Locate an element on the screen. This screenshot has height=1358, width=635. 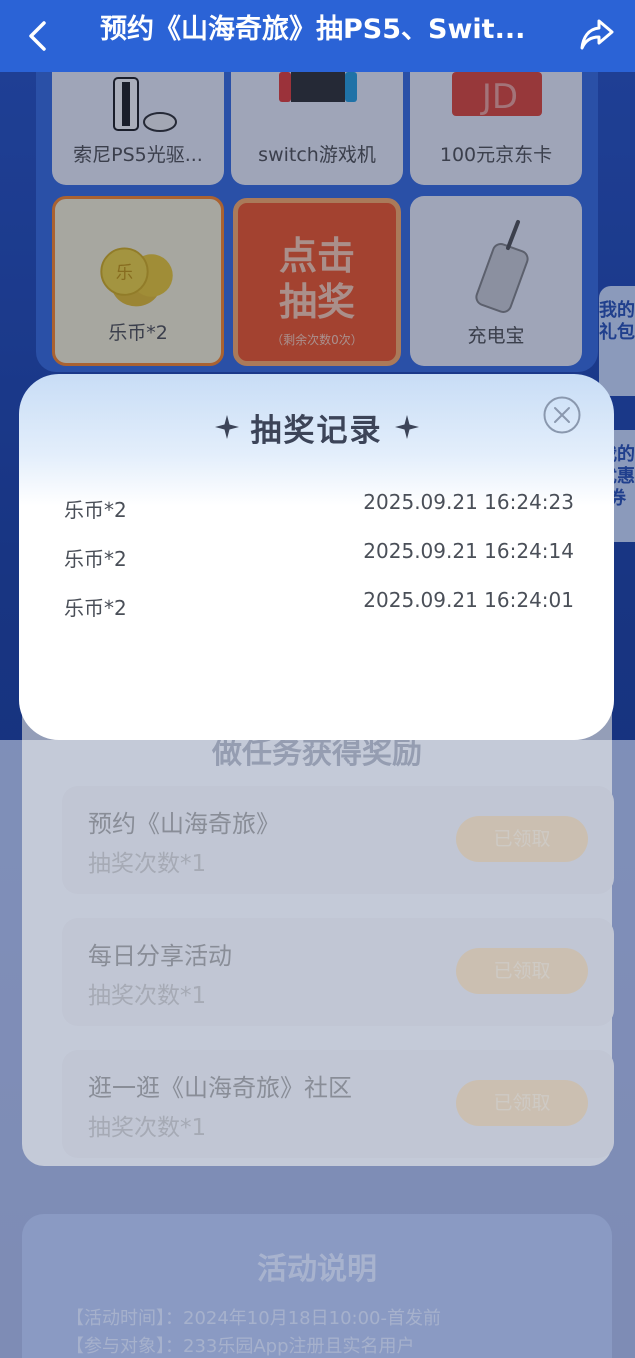
record-time: 2025.09.21 16:24:14 is located at coordinates (468, 551).